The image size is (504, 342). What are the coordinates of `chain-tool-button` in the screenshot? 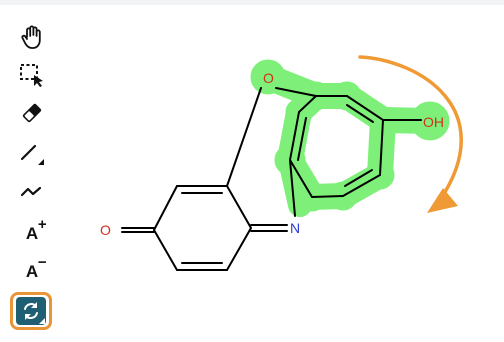 It's located at (32, 191).